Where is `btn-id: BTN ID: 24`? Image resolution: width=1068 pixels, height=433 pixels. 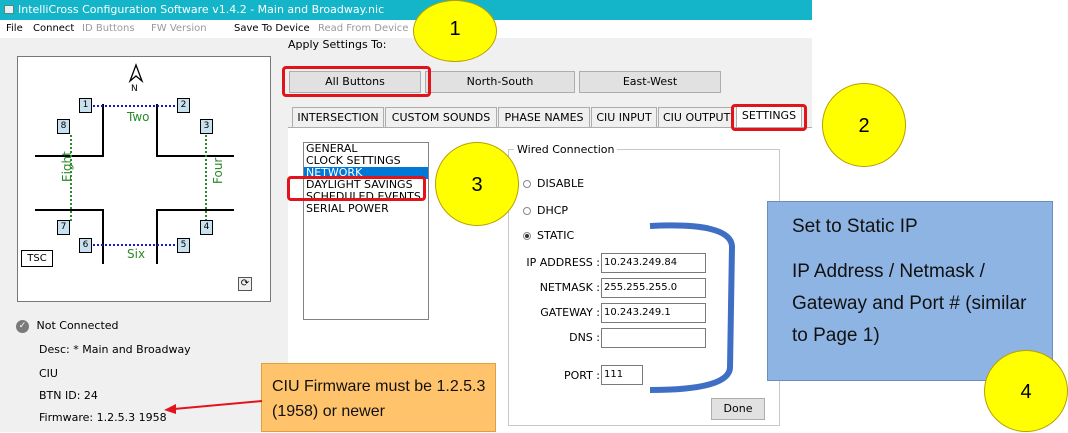
btn-id: BTN ID: 24 is located at coordinates (68, 395).